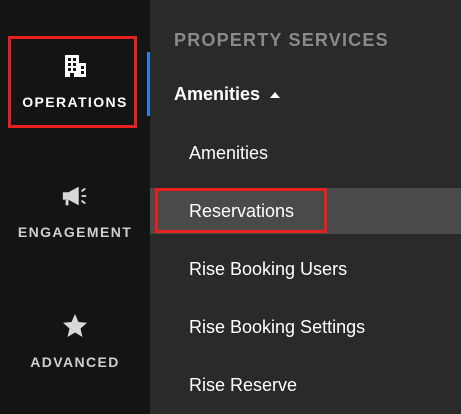 This screenshot has width=461, height=414. What do you see at coordinates (277, 326) in the screenshot?
I see `menu-item-label: Rise Booking Settings` at bounding box center [277, 326].